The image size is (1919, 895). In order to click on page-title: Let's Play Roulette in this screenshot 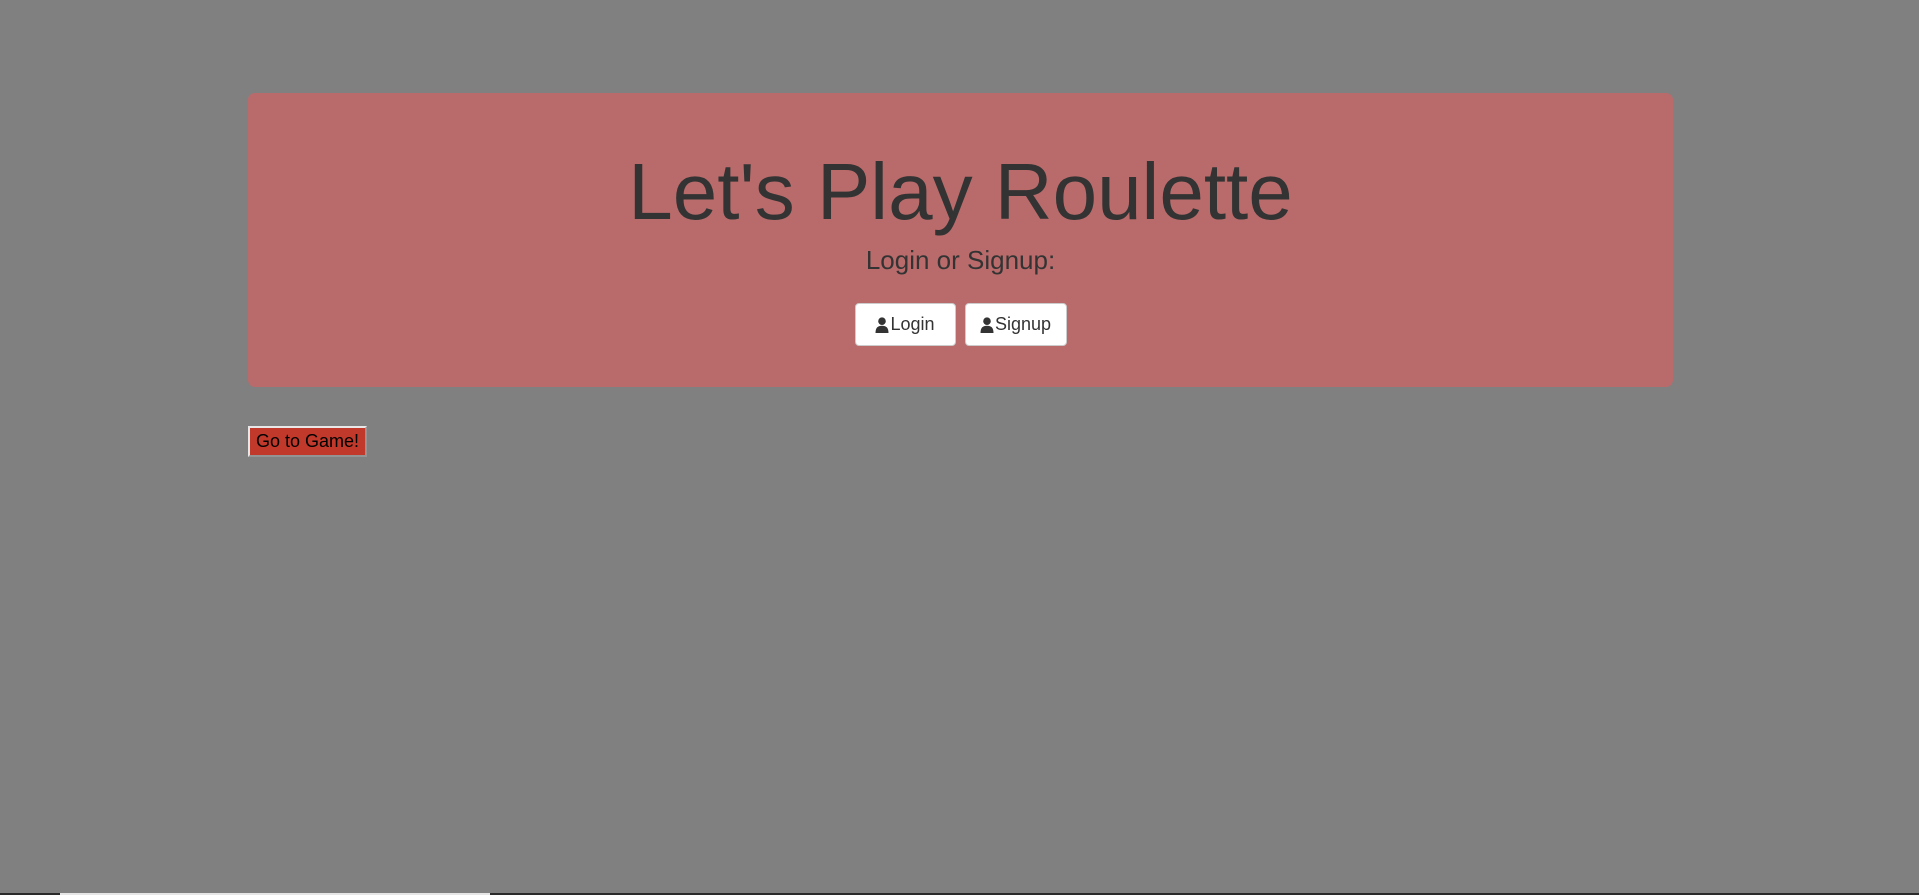, I will do `click(960, 191)`.